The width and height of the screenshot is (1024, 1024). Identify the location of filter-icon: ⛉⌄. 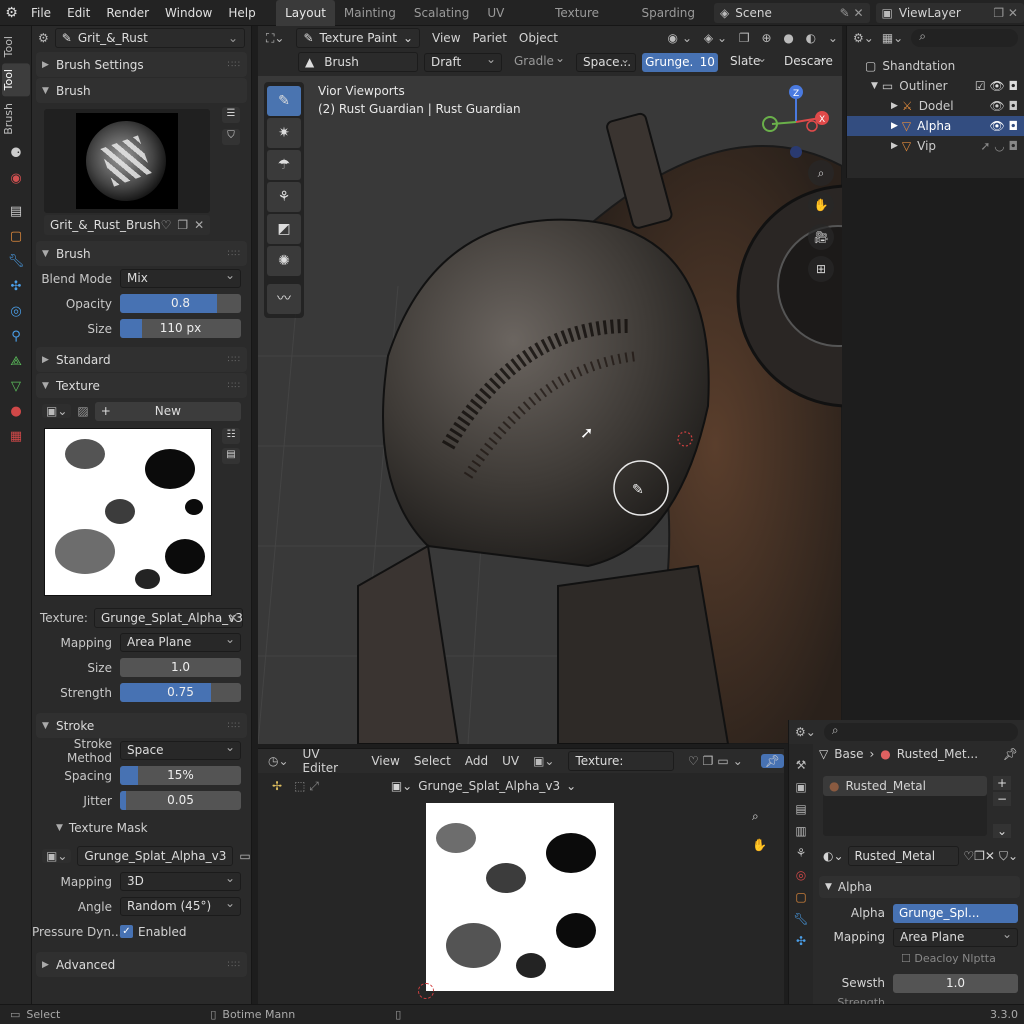
(1008, 856).